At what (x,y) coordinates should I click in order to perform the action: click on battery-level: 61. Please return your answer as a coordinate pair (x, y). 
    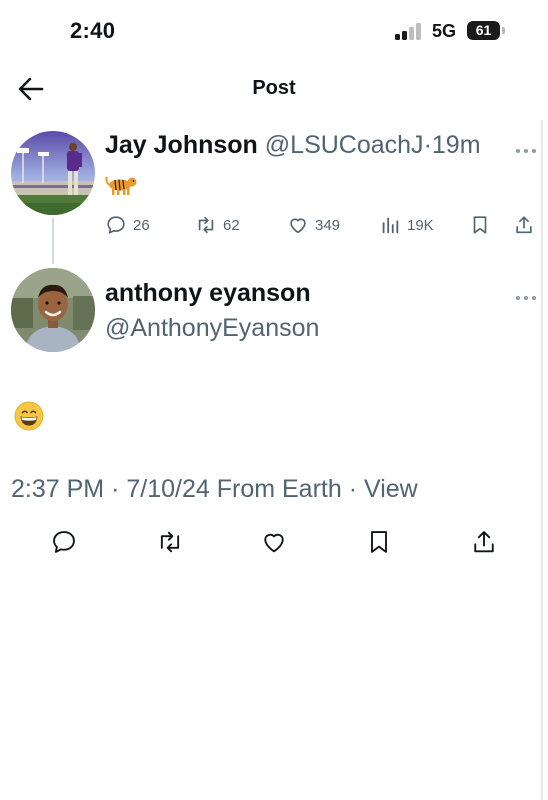
    Looking at the image, I should click on (483, 30).